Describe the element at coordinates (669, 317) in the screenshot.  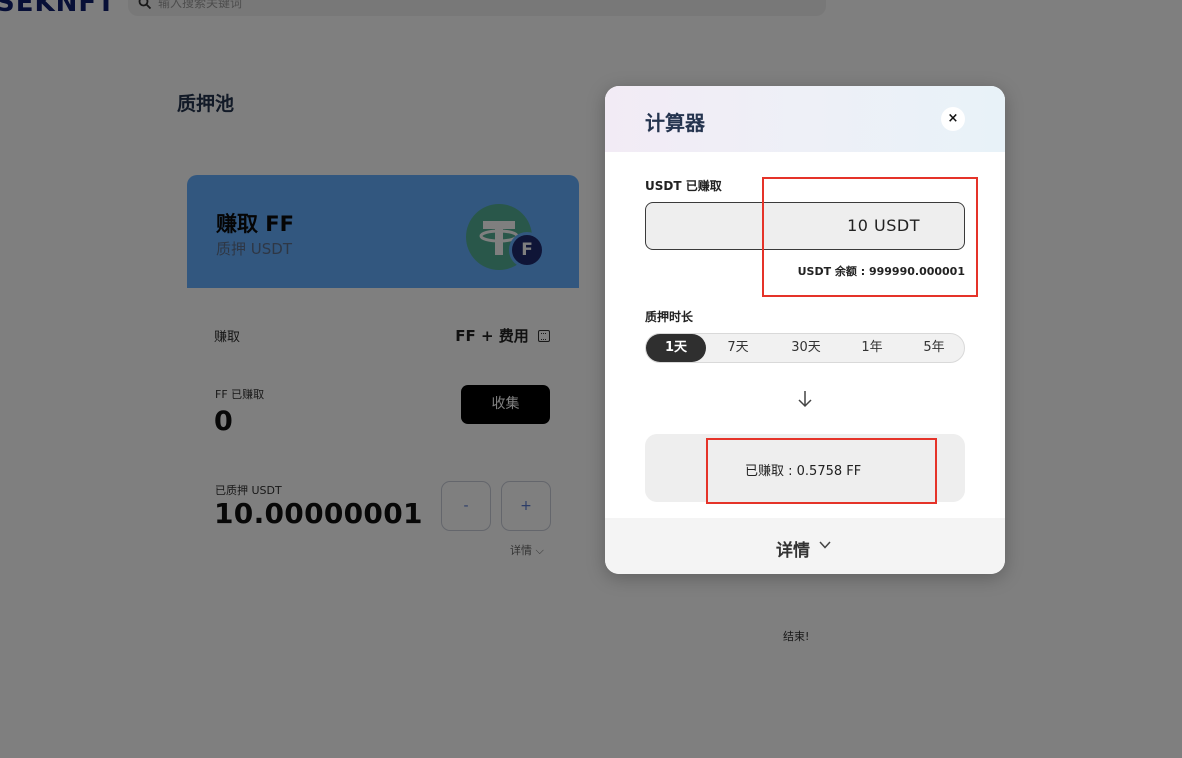
I see `duration-label: 质押时长` at that location.